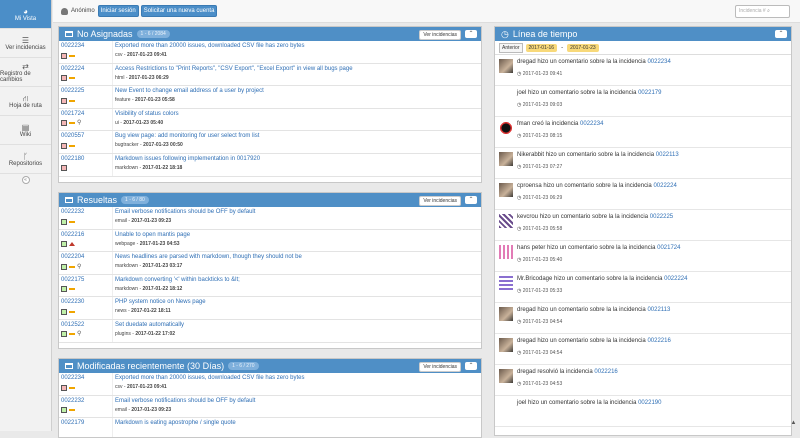  Describe the element at coordinates (649, 403) in the screenshot. I see `timeline-issue-link: 0022190` at that location.